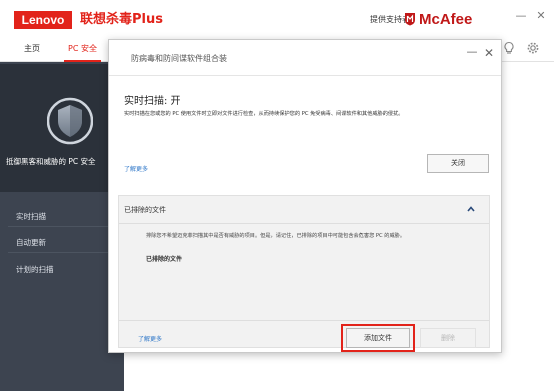  Describe the element at coordinates (35, 269) in the screenshot. I see `sidebar-item-scheduled-scan: 计划的扫描` at that location.